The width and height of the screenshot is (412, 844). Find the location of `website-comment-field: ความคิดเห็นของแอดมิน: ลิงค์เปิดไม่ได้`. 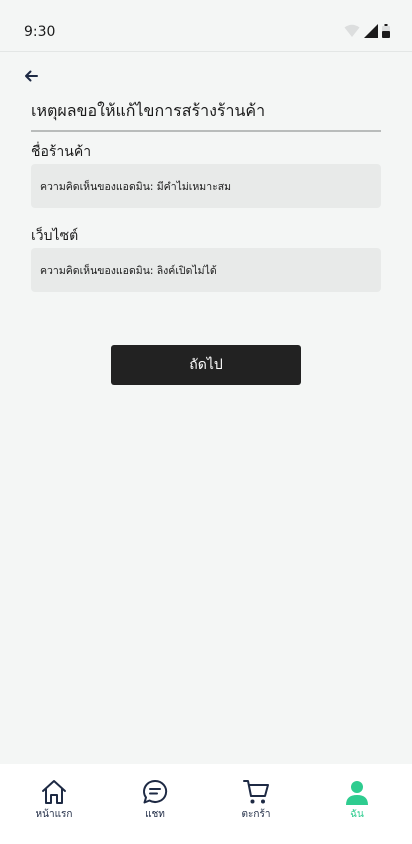

website-comment-field: ความคิดเห็นของแอดมิน: ลิงค์เปิดไม่ได้ is located at coordinates (206, 270).